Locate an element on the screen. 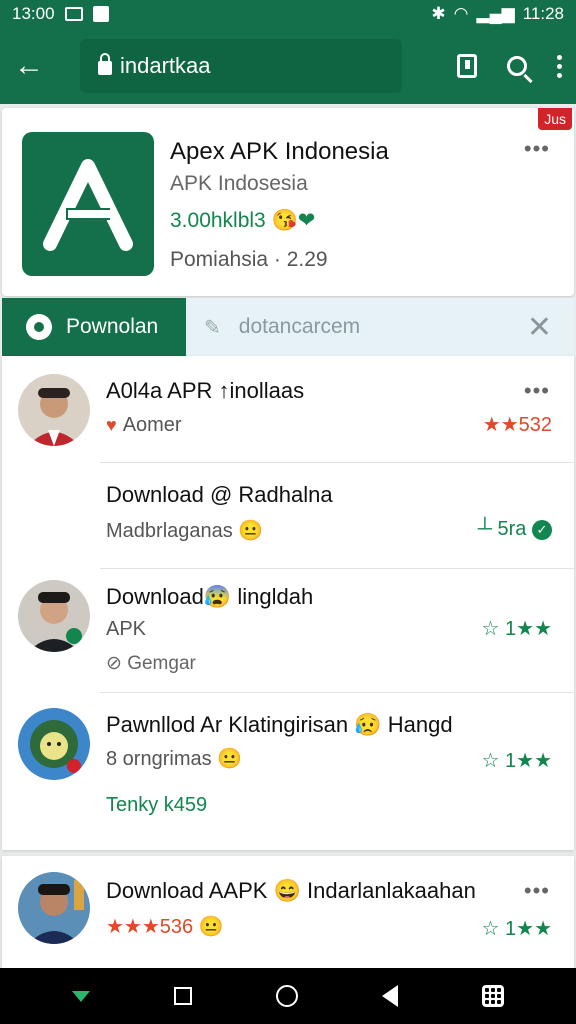 Image resolution: width=576 pixels, height=1024 pixels. download-chip: Pownolan is located at coordinates (94, 327).